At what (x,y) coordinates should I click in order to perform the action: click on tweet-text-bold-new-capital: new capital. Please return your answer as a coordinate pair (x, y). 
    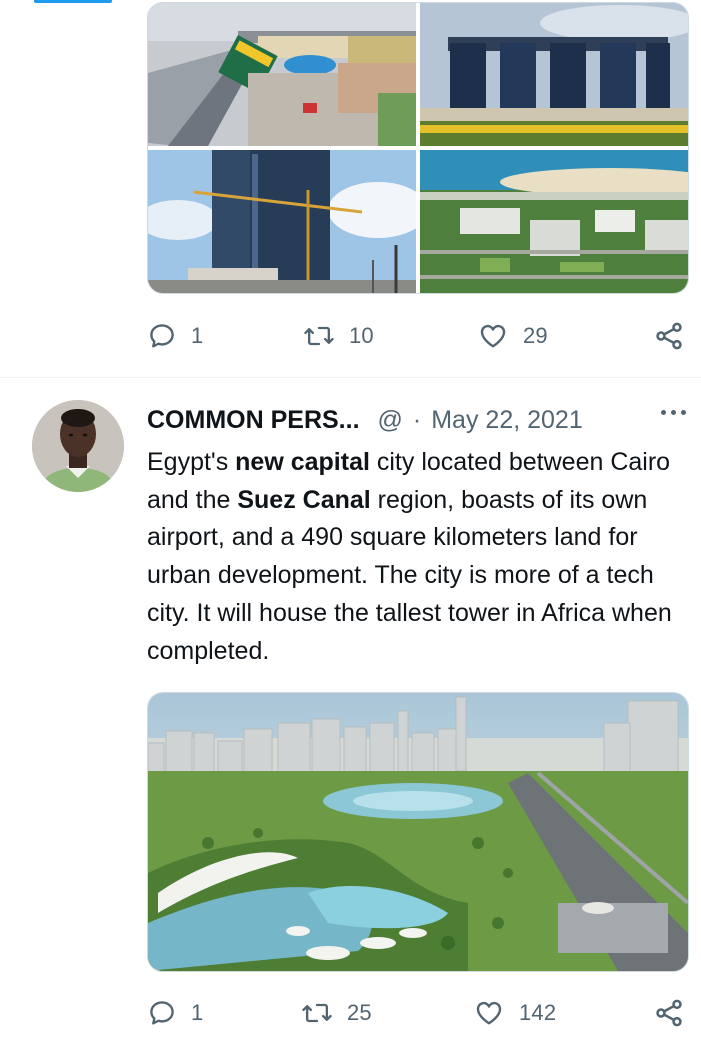
    Looking at the image, I should click on (302, 462).